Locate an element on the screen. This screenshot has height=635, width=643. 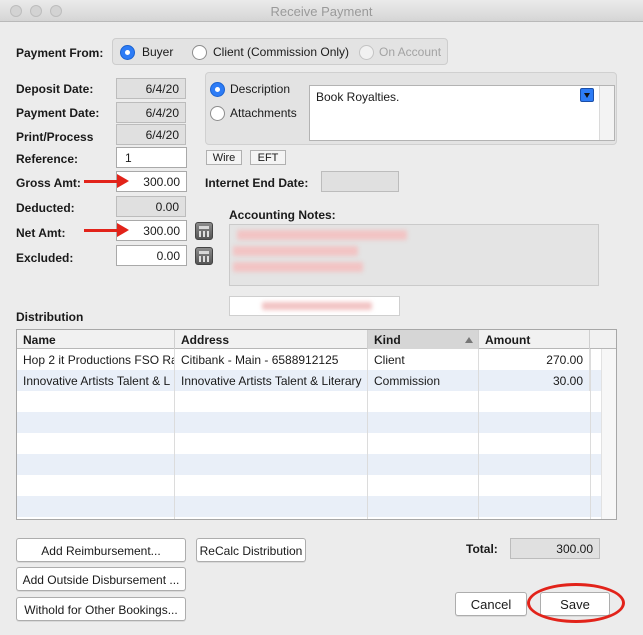
cell-kind: Client is located at coordinates (423, 359).